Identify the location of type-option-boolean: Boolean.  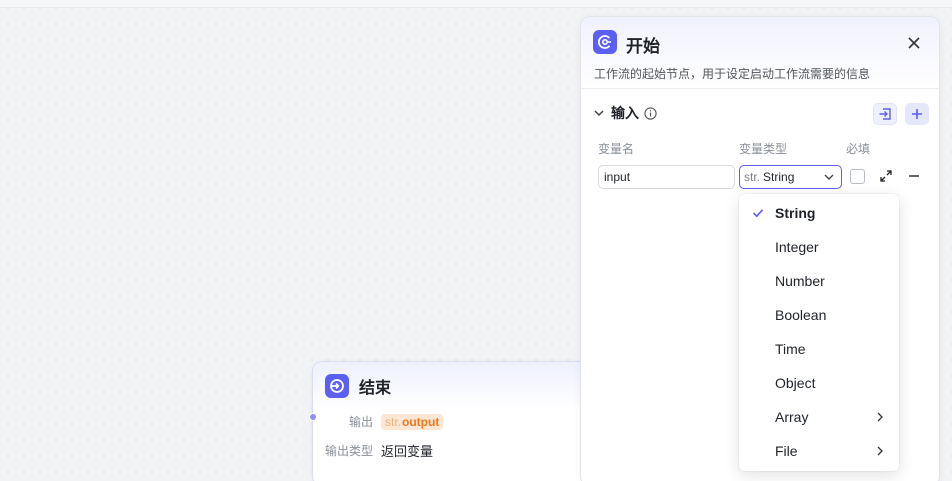
(819, 315).